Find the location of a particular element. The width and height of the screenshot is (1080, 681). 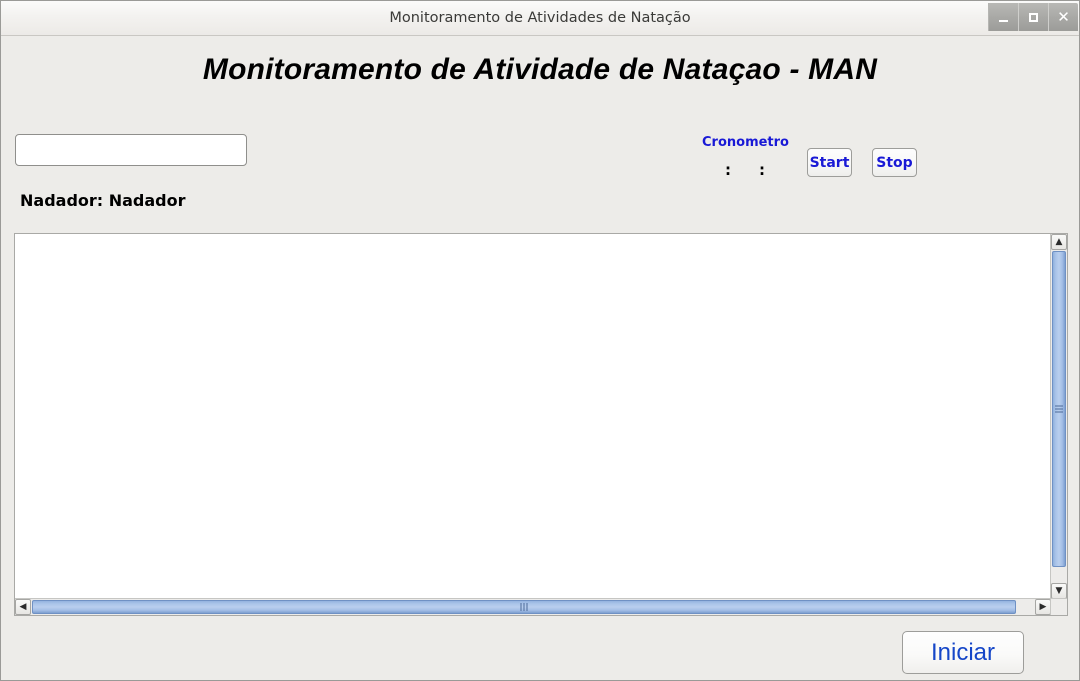

horizontal-scrollbar-thumb is located at coordinates (524, 607).